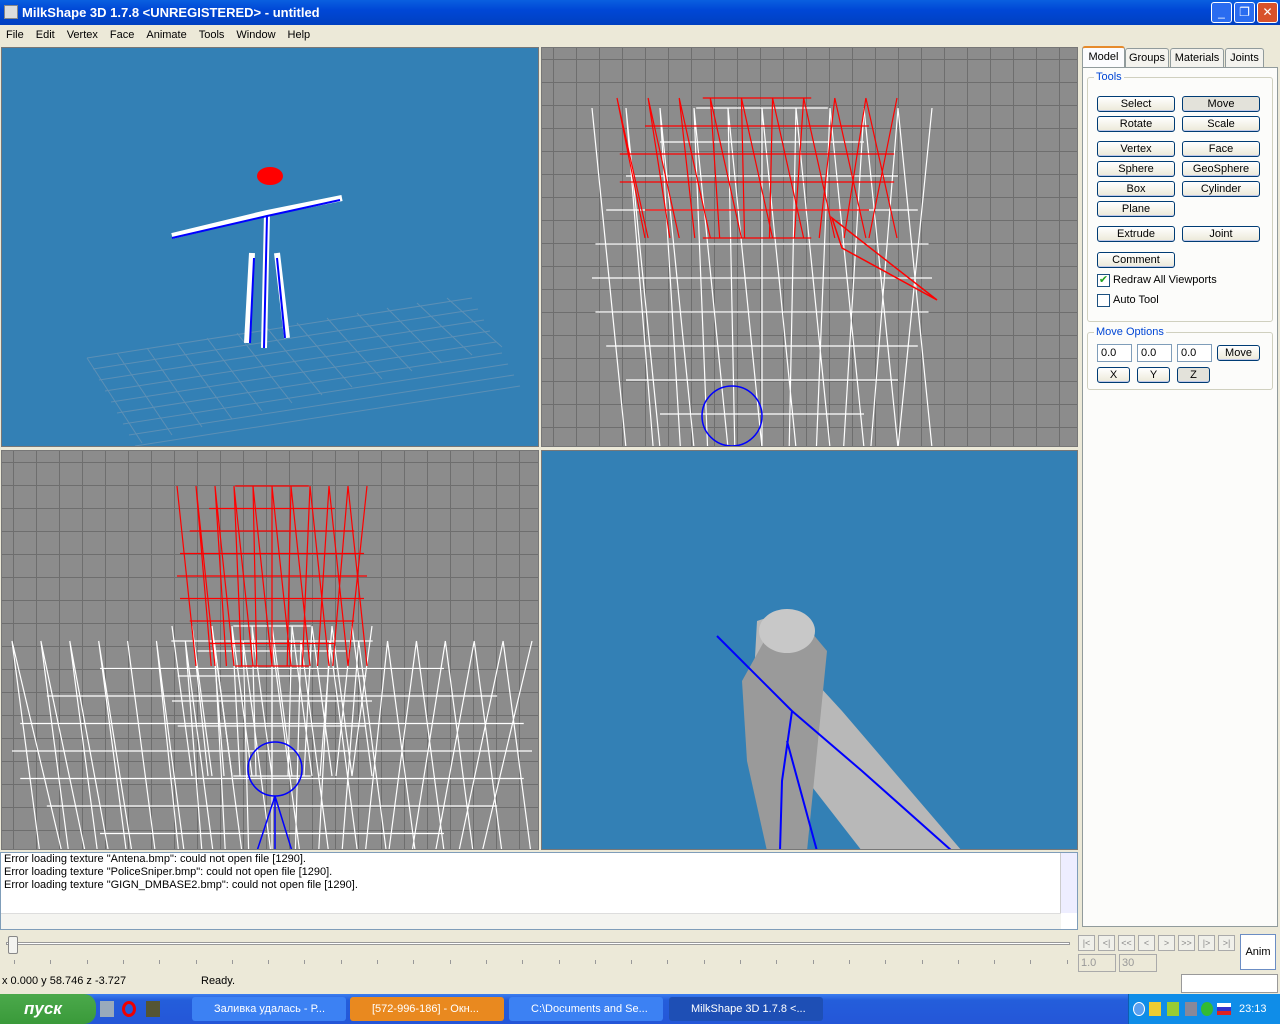 This screenshot has height=1024, width=1280. Describe the element at coordinates (1106, 943) in the screenshot. I see `anim-prev-key-button: <|` at that location.